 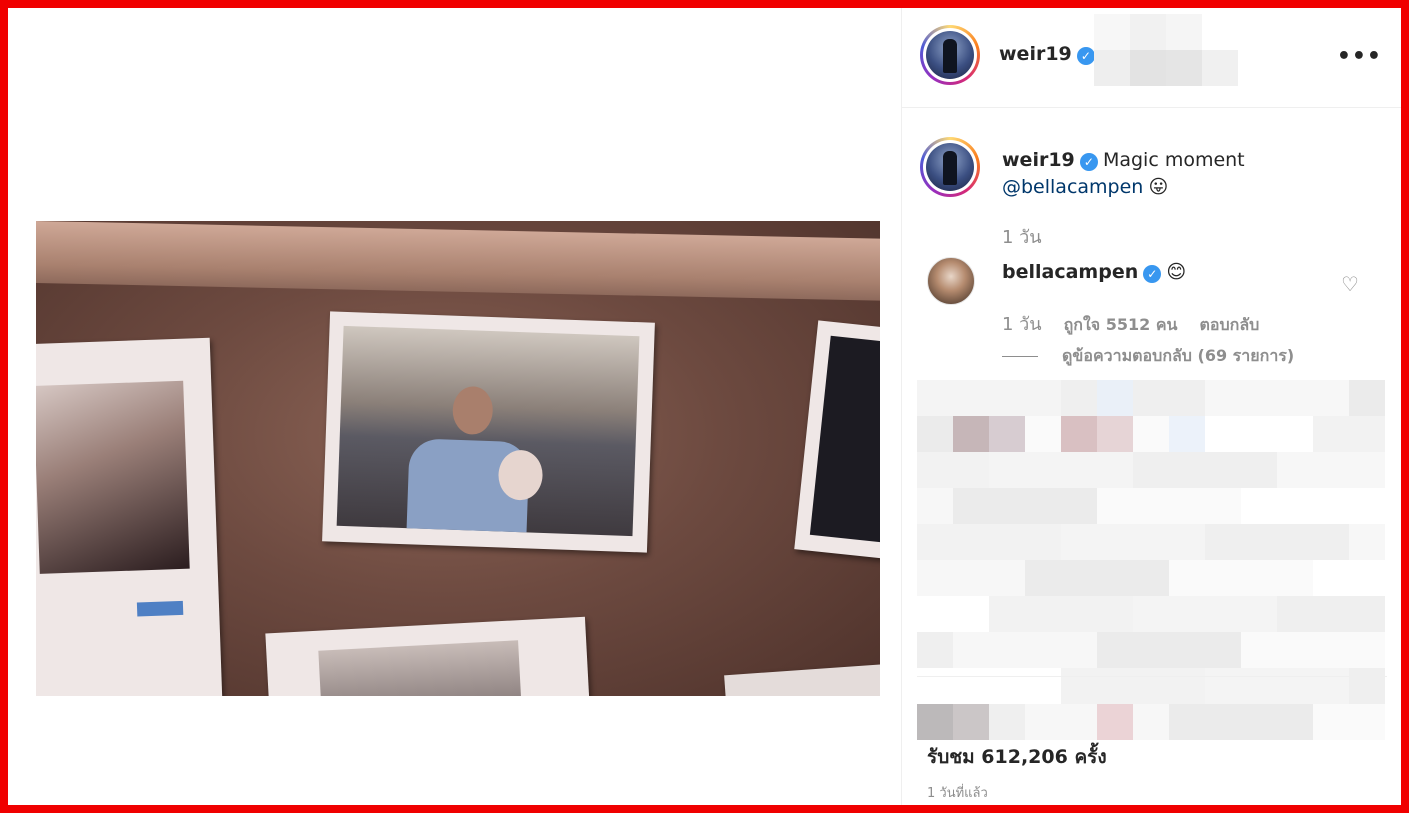 What do you see at coordinates (1072, 187) in the screenshot?
I see `caption-mention: @bellacampen` at bounding box center [1072, 187].